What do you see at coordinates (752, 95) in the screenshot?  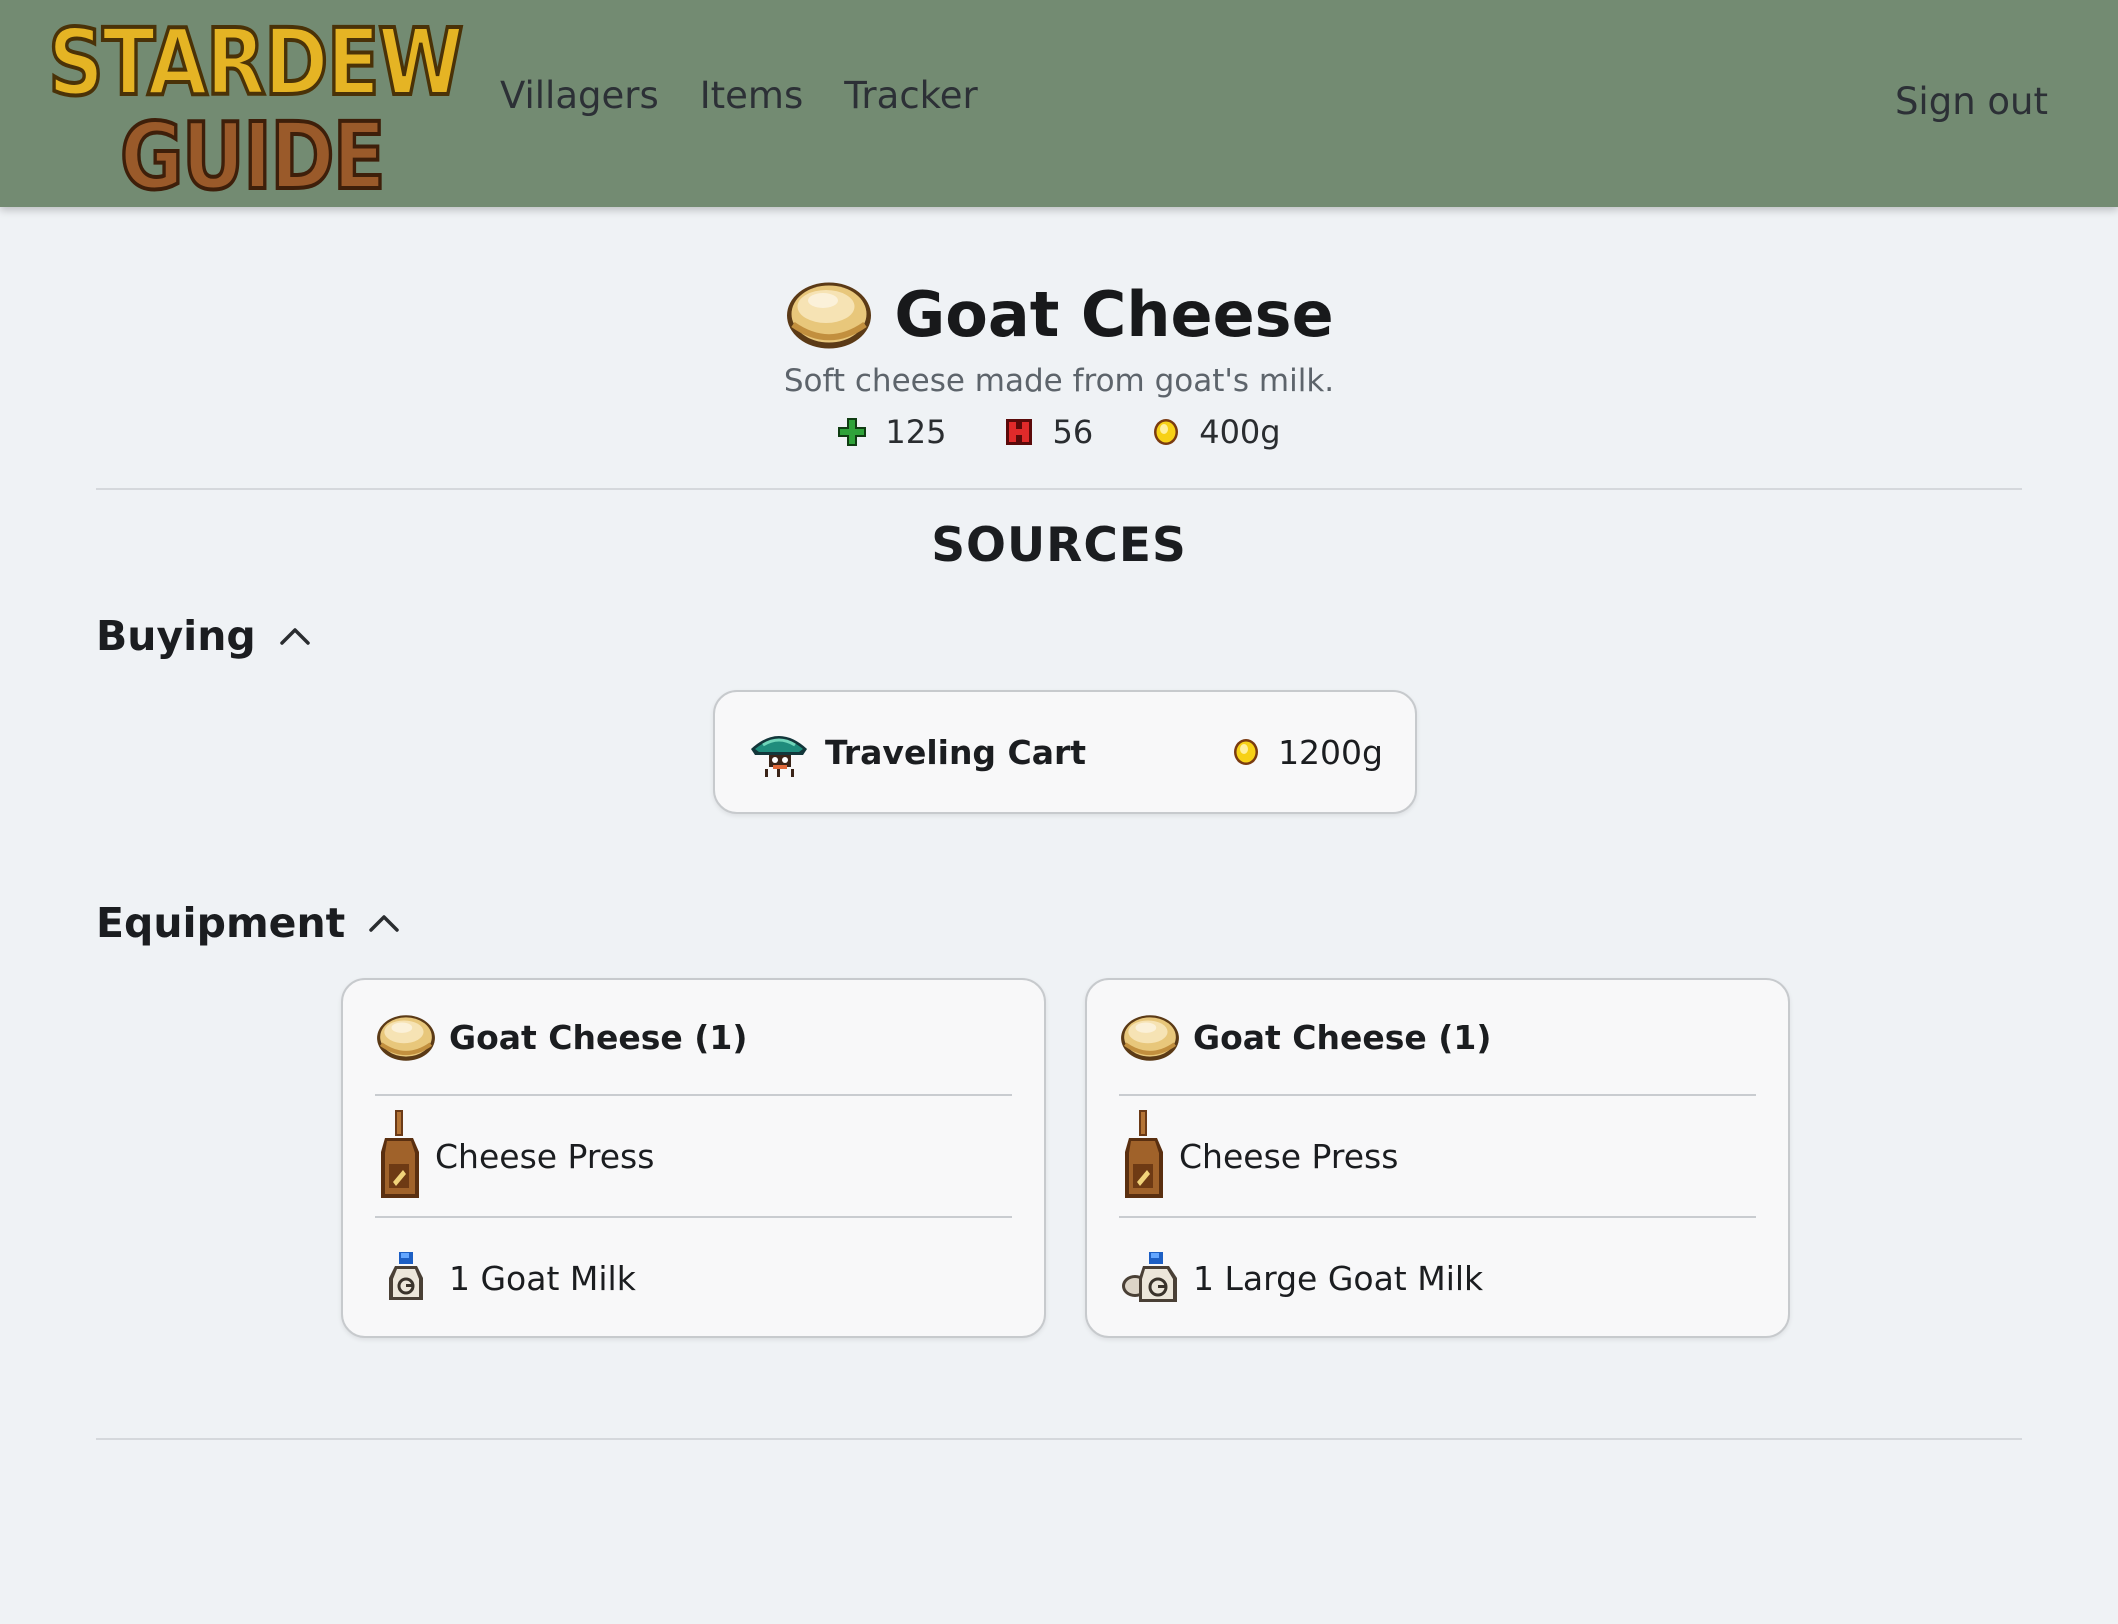 I see `nav-link-items: Items` at bounding box center [752, 95].